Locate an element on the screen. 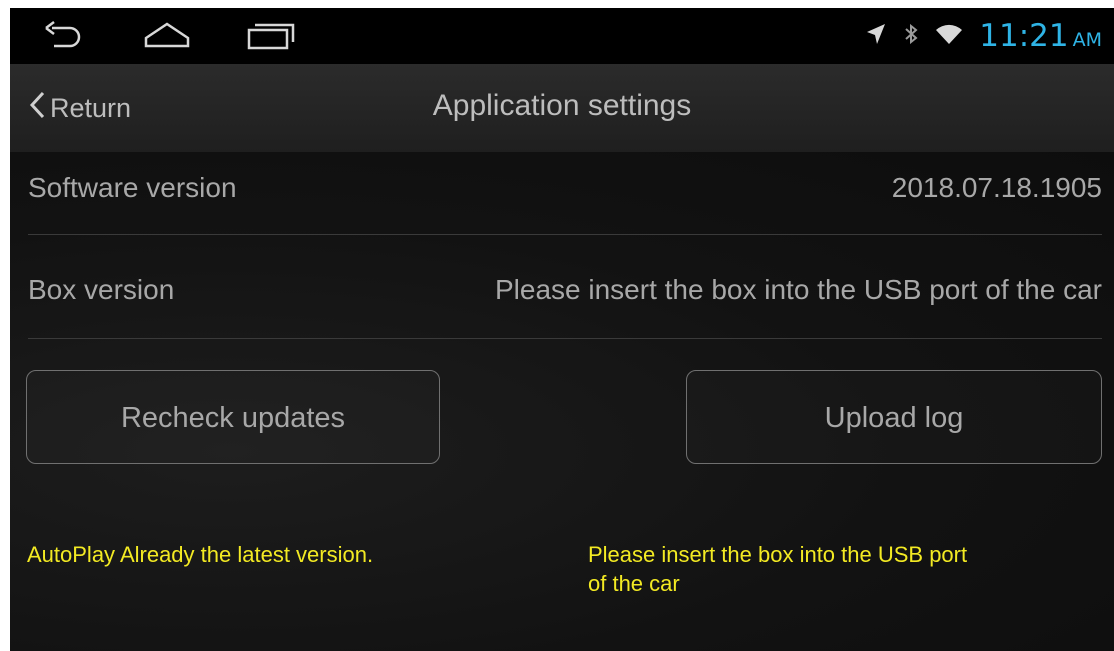 The width and height of the screenshot is (1114, 651). bluetooth-icon is located at coordinates (911, 36).